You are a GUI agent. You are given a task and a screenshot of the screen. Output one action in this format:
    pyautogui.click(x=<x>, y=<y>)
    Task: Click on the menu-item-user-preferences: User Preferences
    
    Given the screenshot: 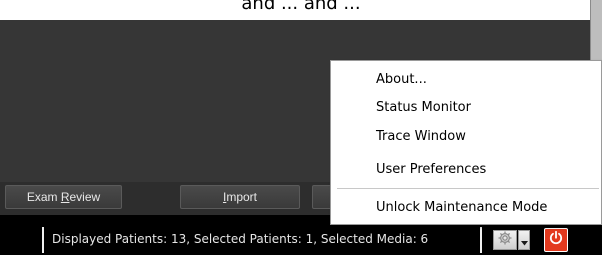 What is the action you would take?
    pyautogui.click(x=431, y=170)
    